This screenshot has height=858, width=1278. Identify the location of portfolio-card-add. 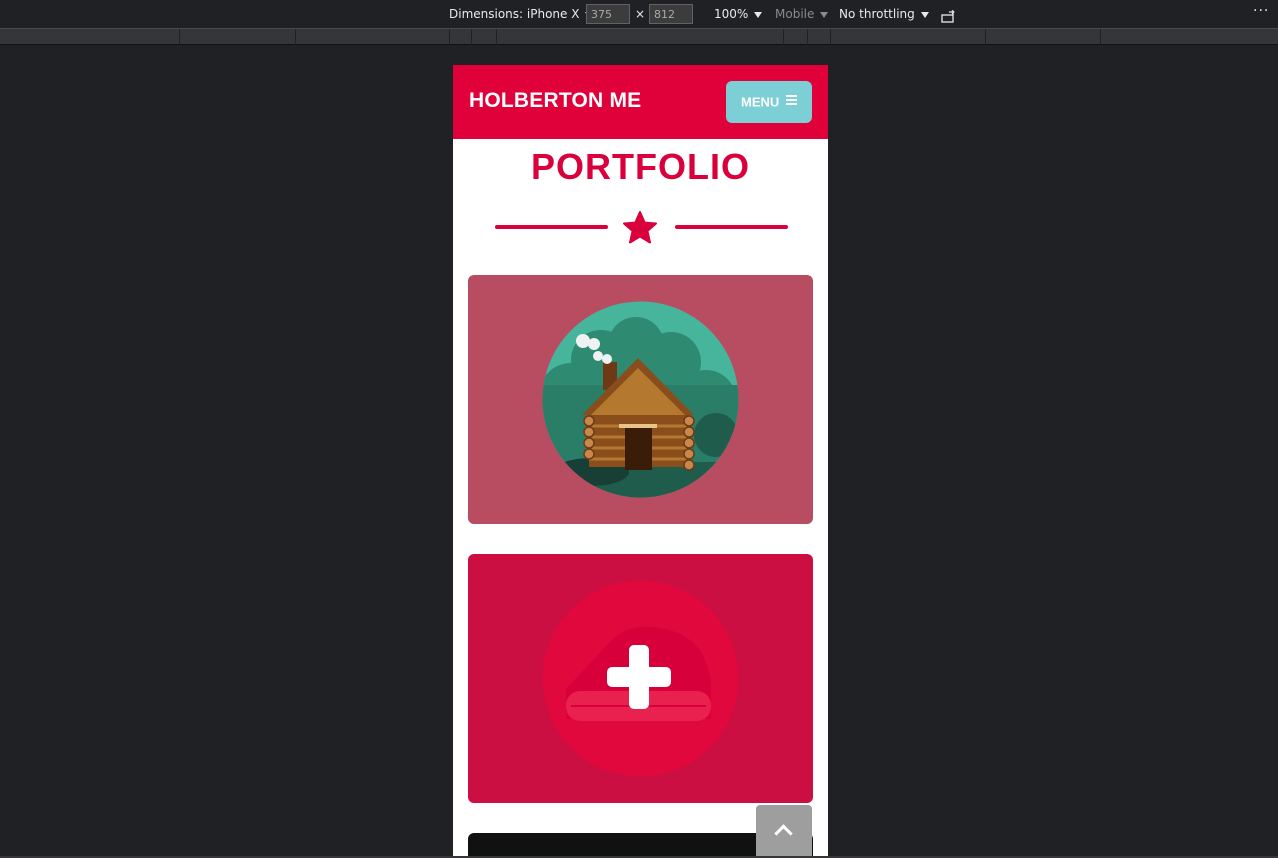
(640, 678).